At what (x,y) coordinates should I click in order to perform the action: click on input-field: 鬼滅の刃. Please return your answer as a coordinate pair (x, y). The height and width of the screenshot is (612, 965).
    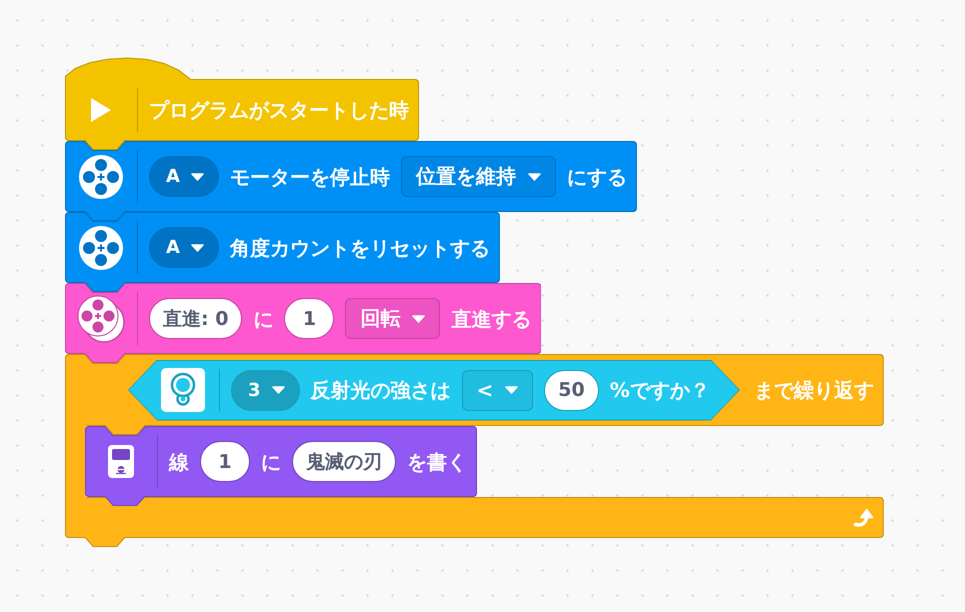
    Looking at the image, I should click on (344, 461).